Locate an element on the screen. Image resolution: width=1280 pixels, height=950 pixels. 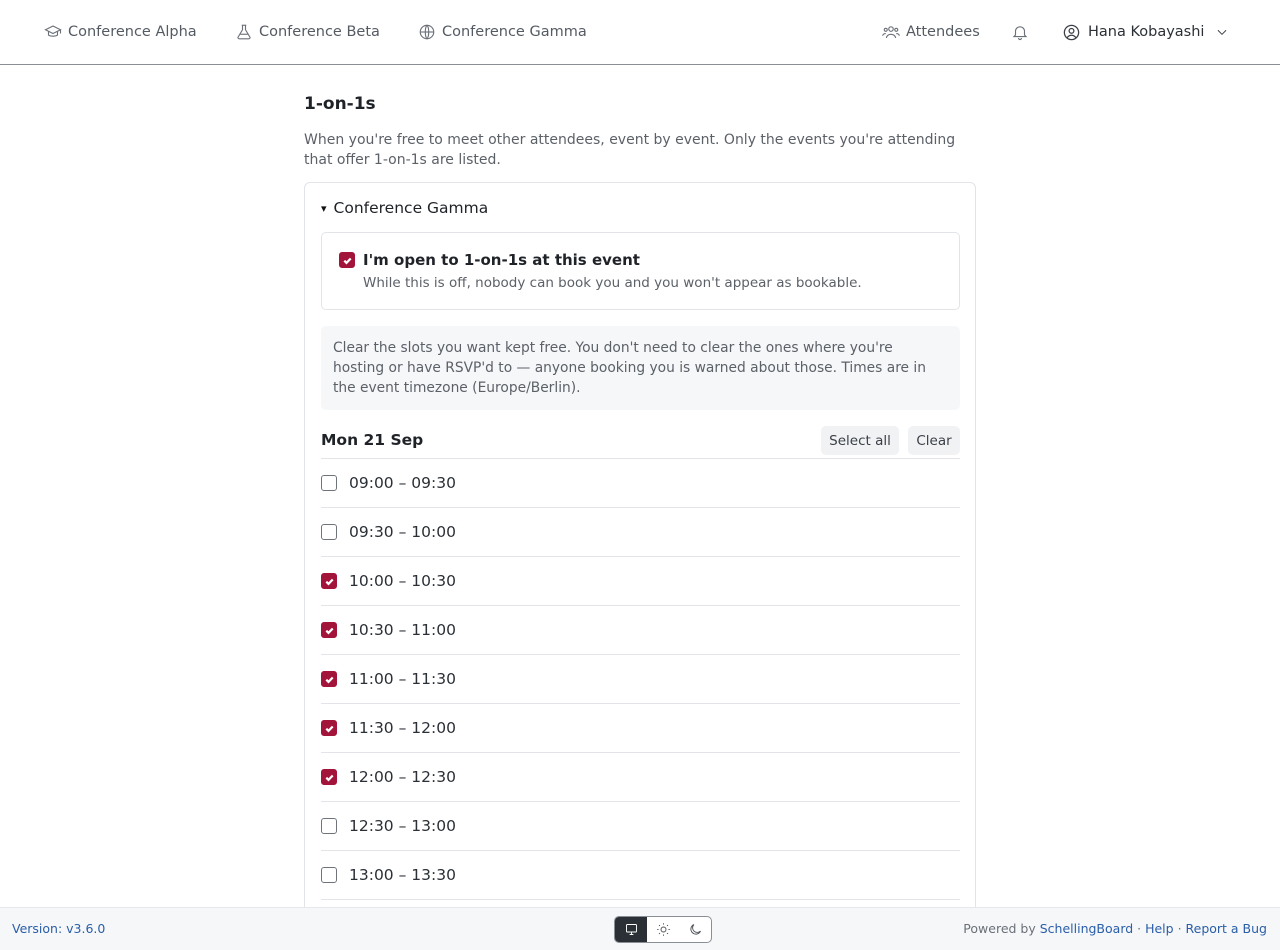
flask-icon is located at coordinates (244, 32).